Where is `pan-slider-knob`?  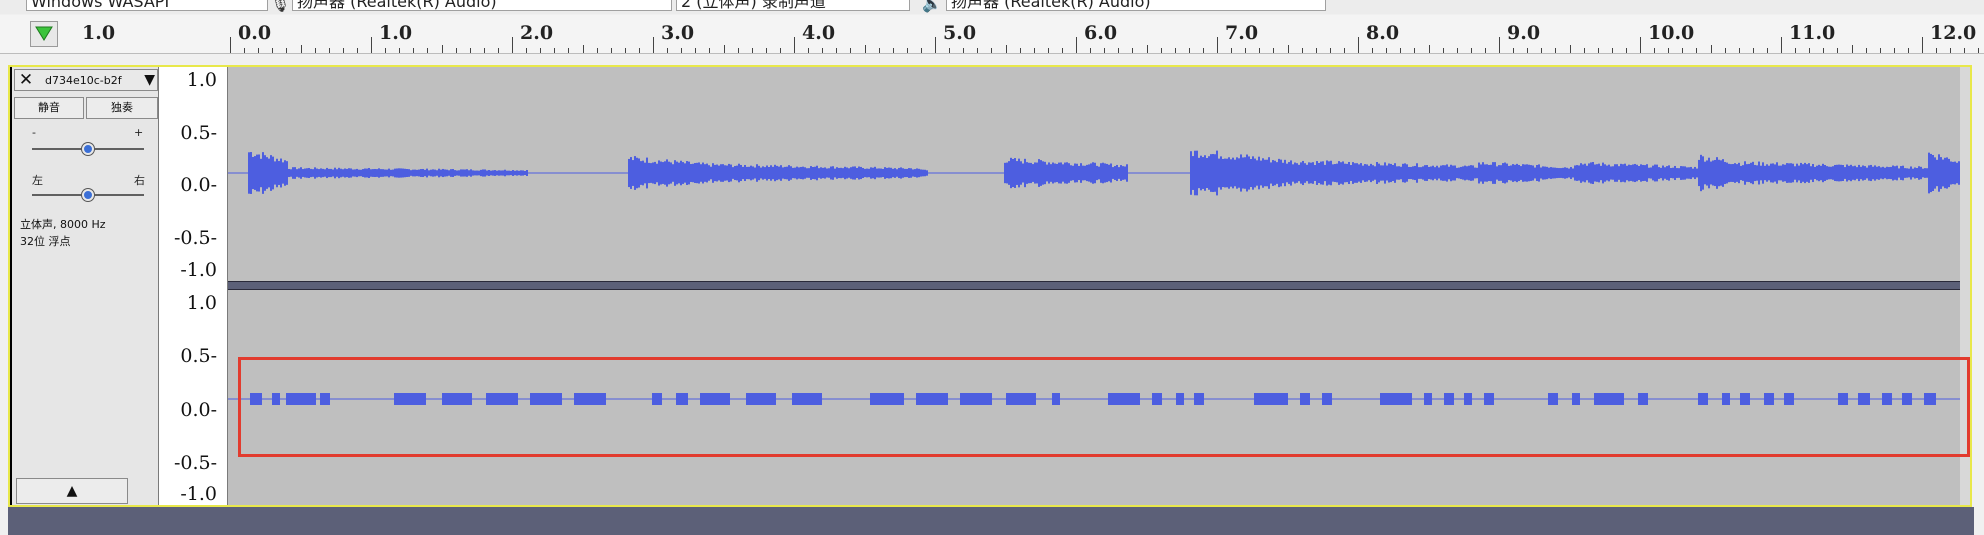
pan-slider-knob is located at coordinates (88, 195).